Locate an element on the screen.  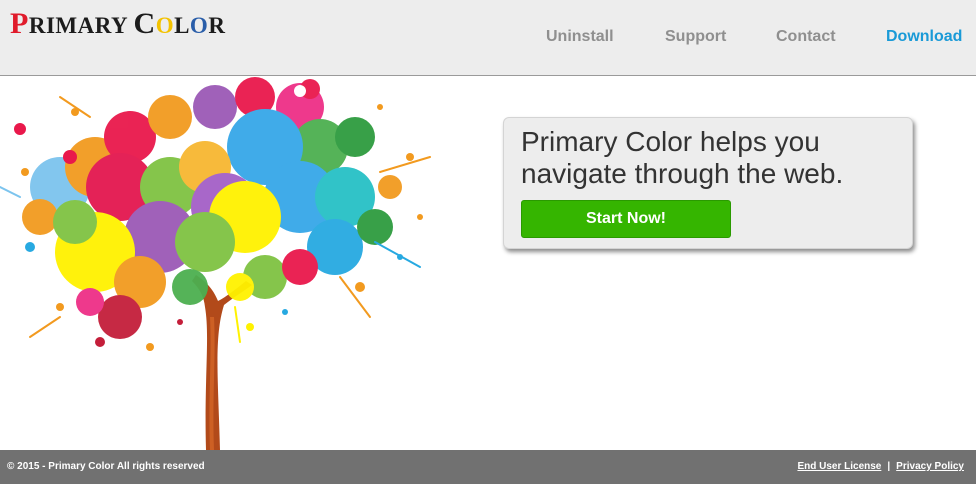
logo-letter-r: R is located at coordinates (217, 25).